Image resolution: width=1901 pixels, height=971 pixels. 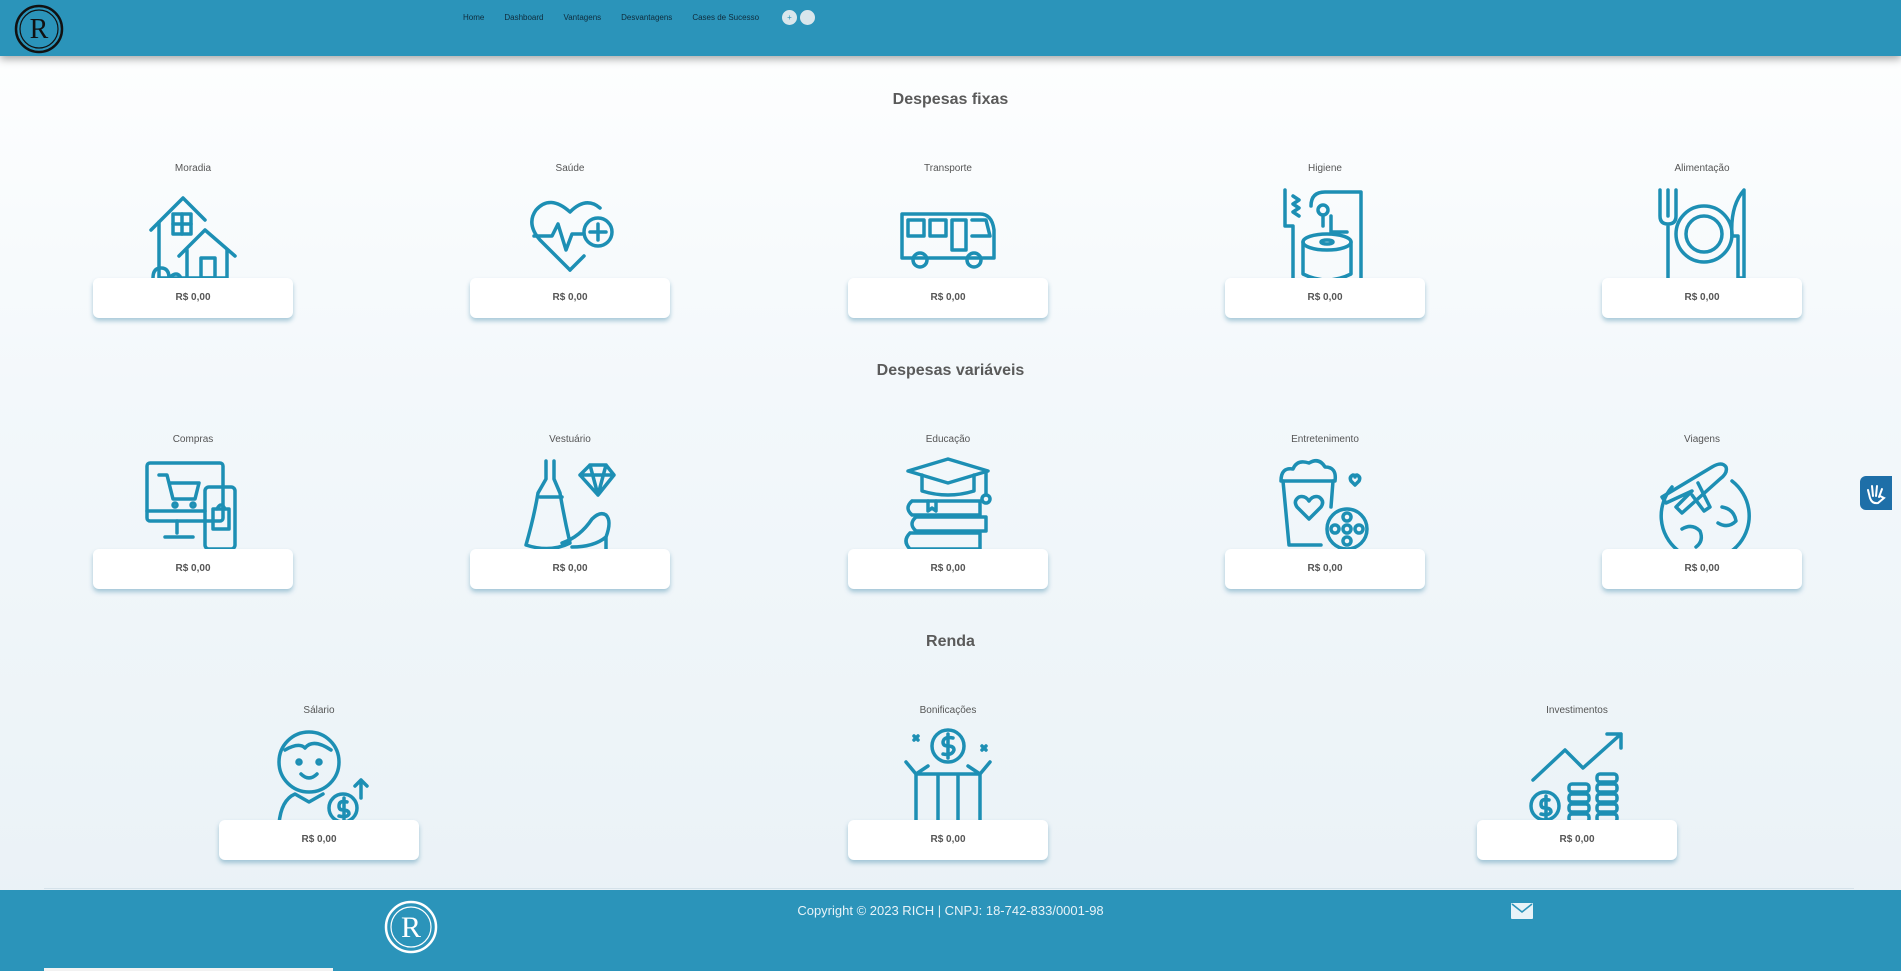 I want to click on nav-cases: Cases de Sucesso, so click(x=725, y=18).